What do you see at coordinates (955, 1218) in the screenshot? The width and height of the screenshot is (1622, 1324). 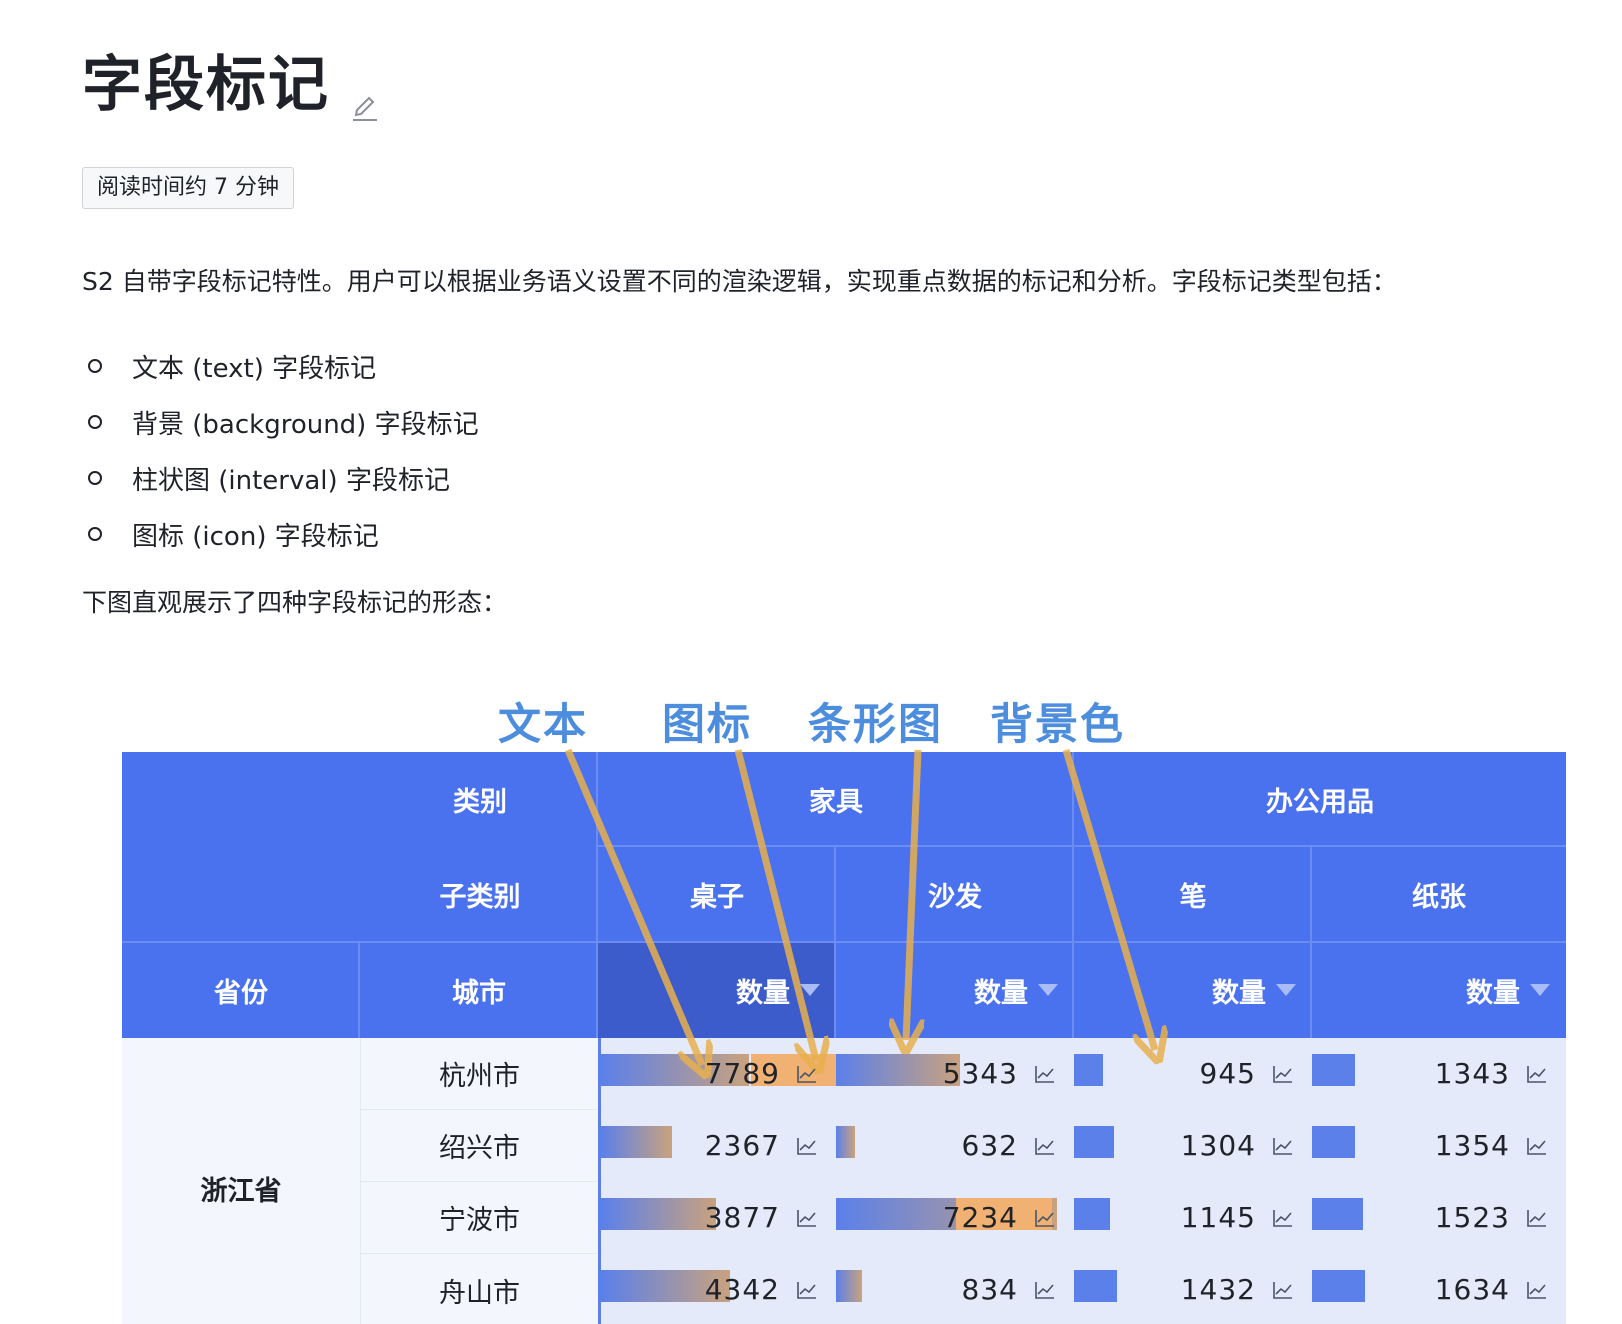 I see `data-cell: 7234` at bounding box center [955, 1218].